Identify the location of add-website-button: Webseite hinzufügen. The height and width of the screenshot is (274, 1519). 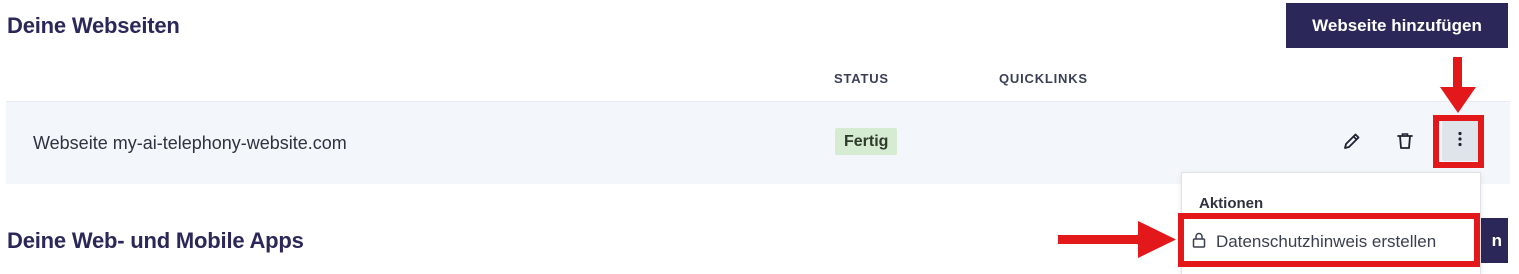
(1397, 25).